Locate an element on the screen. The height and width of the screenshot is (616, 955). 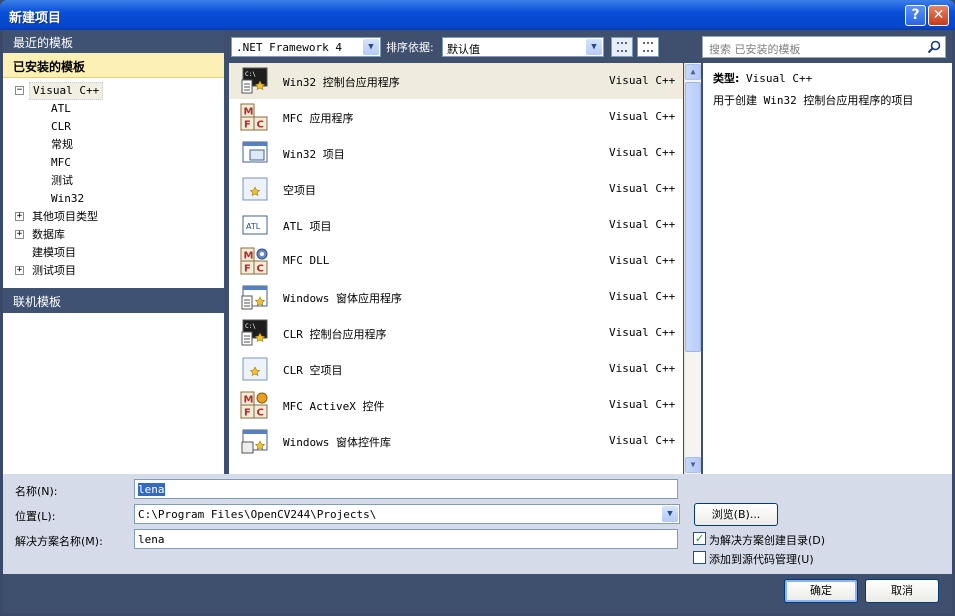
type-value: Visual C++ is located at coordinates (779, 78).